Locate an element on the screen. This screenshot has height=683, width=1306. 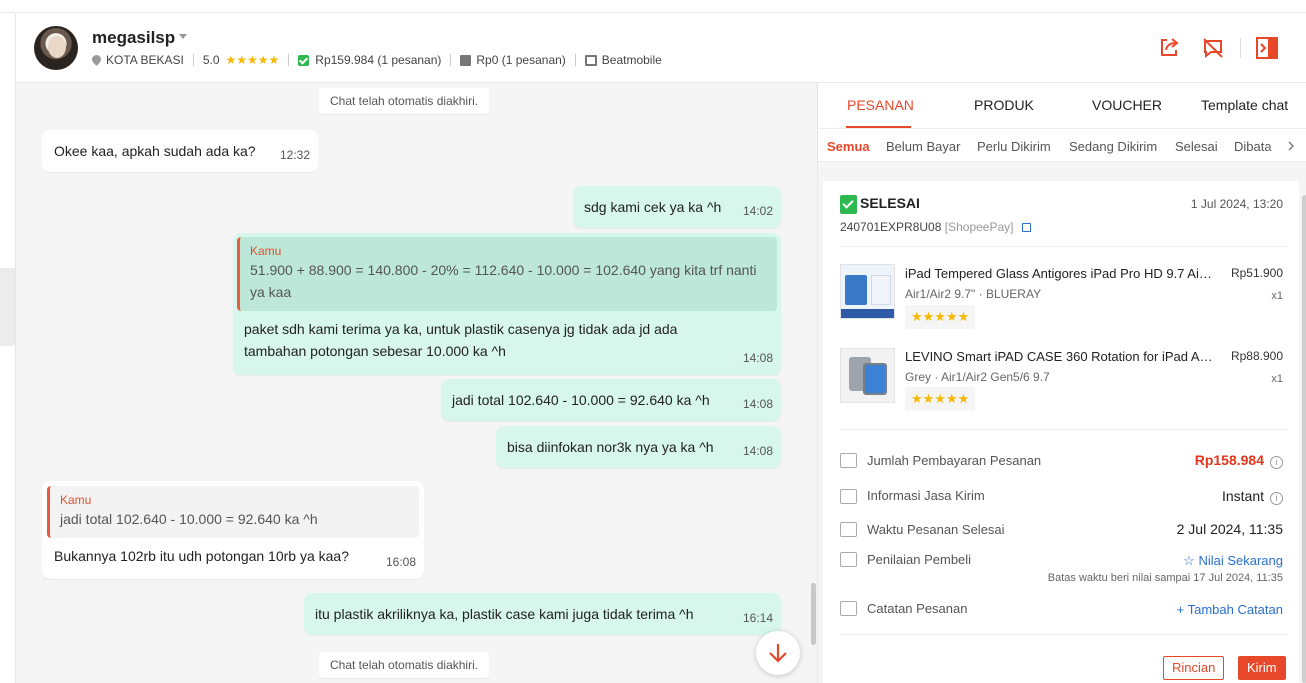
order-date: 1 Jul 2024, 13:20 is located at coordinates (1236, 204).